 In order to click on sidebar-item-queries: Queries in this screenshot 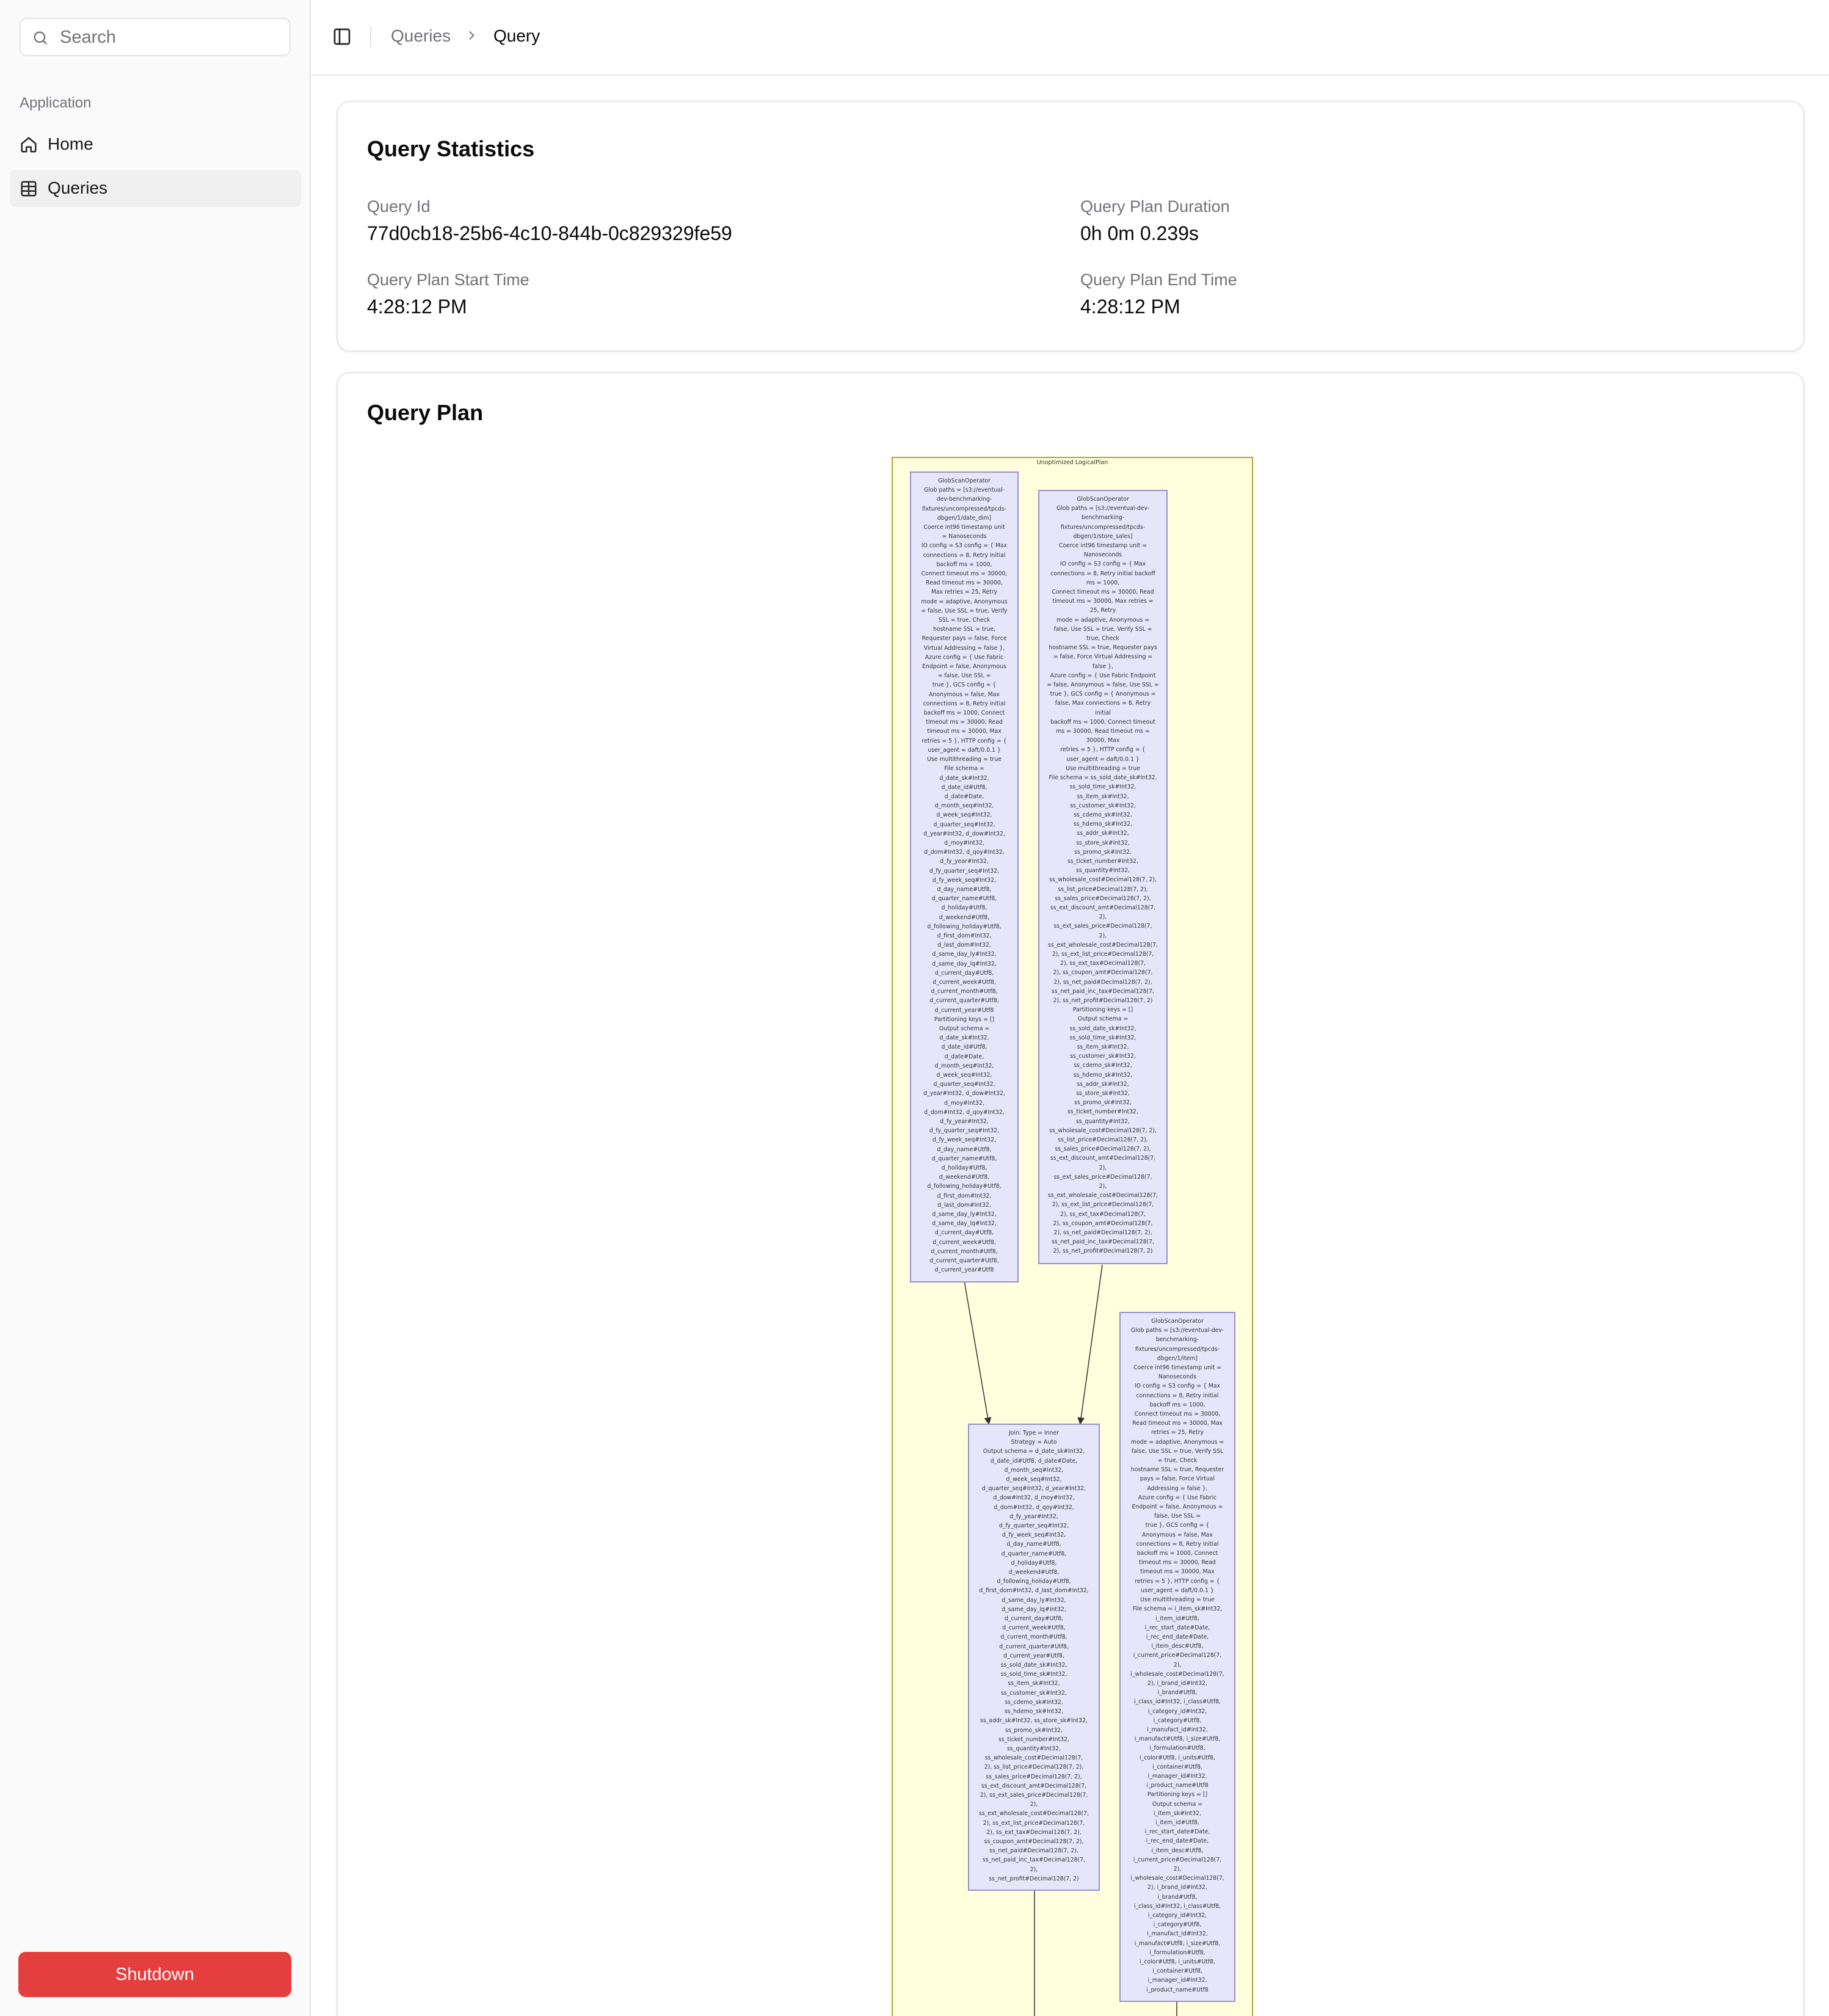, I will do `click(155, 189)`.